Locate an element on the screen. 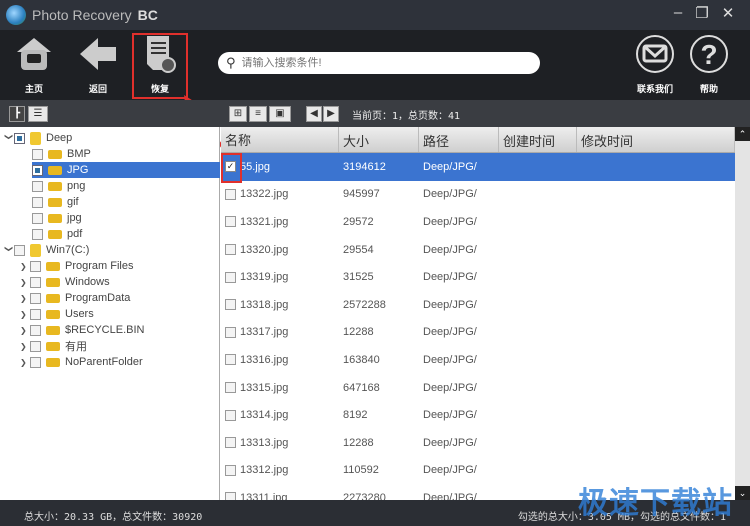 This screenshot has height=526, width=750. tree-item-label: JPG is located at coordinates (78, 170).